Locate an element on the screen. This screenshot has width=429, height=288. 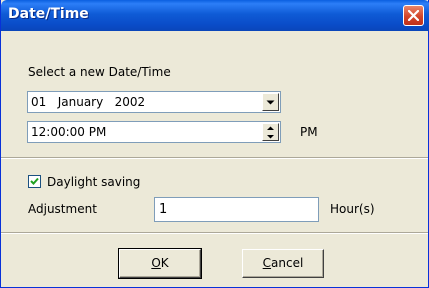
window-title: Date/Time is located at coordinates (48, 14).